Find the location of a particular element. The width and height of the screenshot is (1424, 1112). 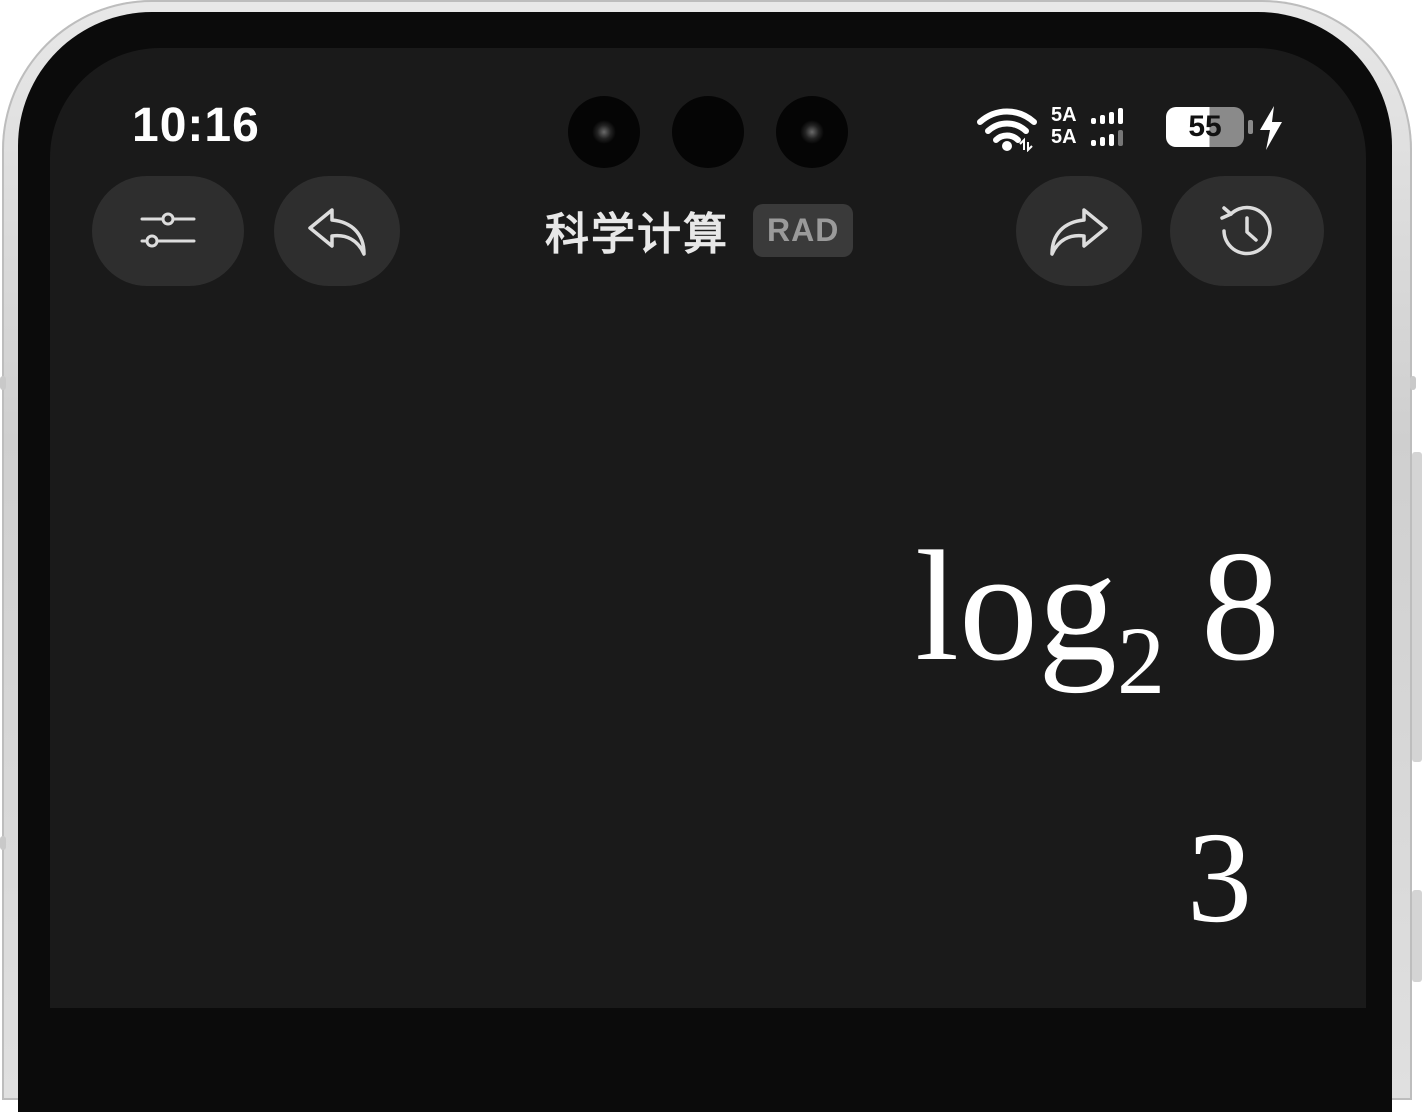

undo-button is located at coordinates (337, 231).